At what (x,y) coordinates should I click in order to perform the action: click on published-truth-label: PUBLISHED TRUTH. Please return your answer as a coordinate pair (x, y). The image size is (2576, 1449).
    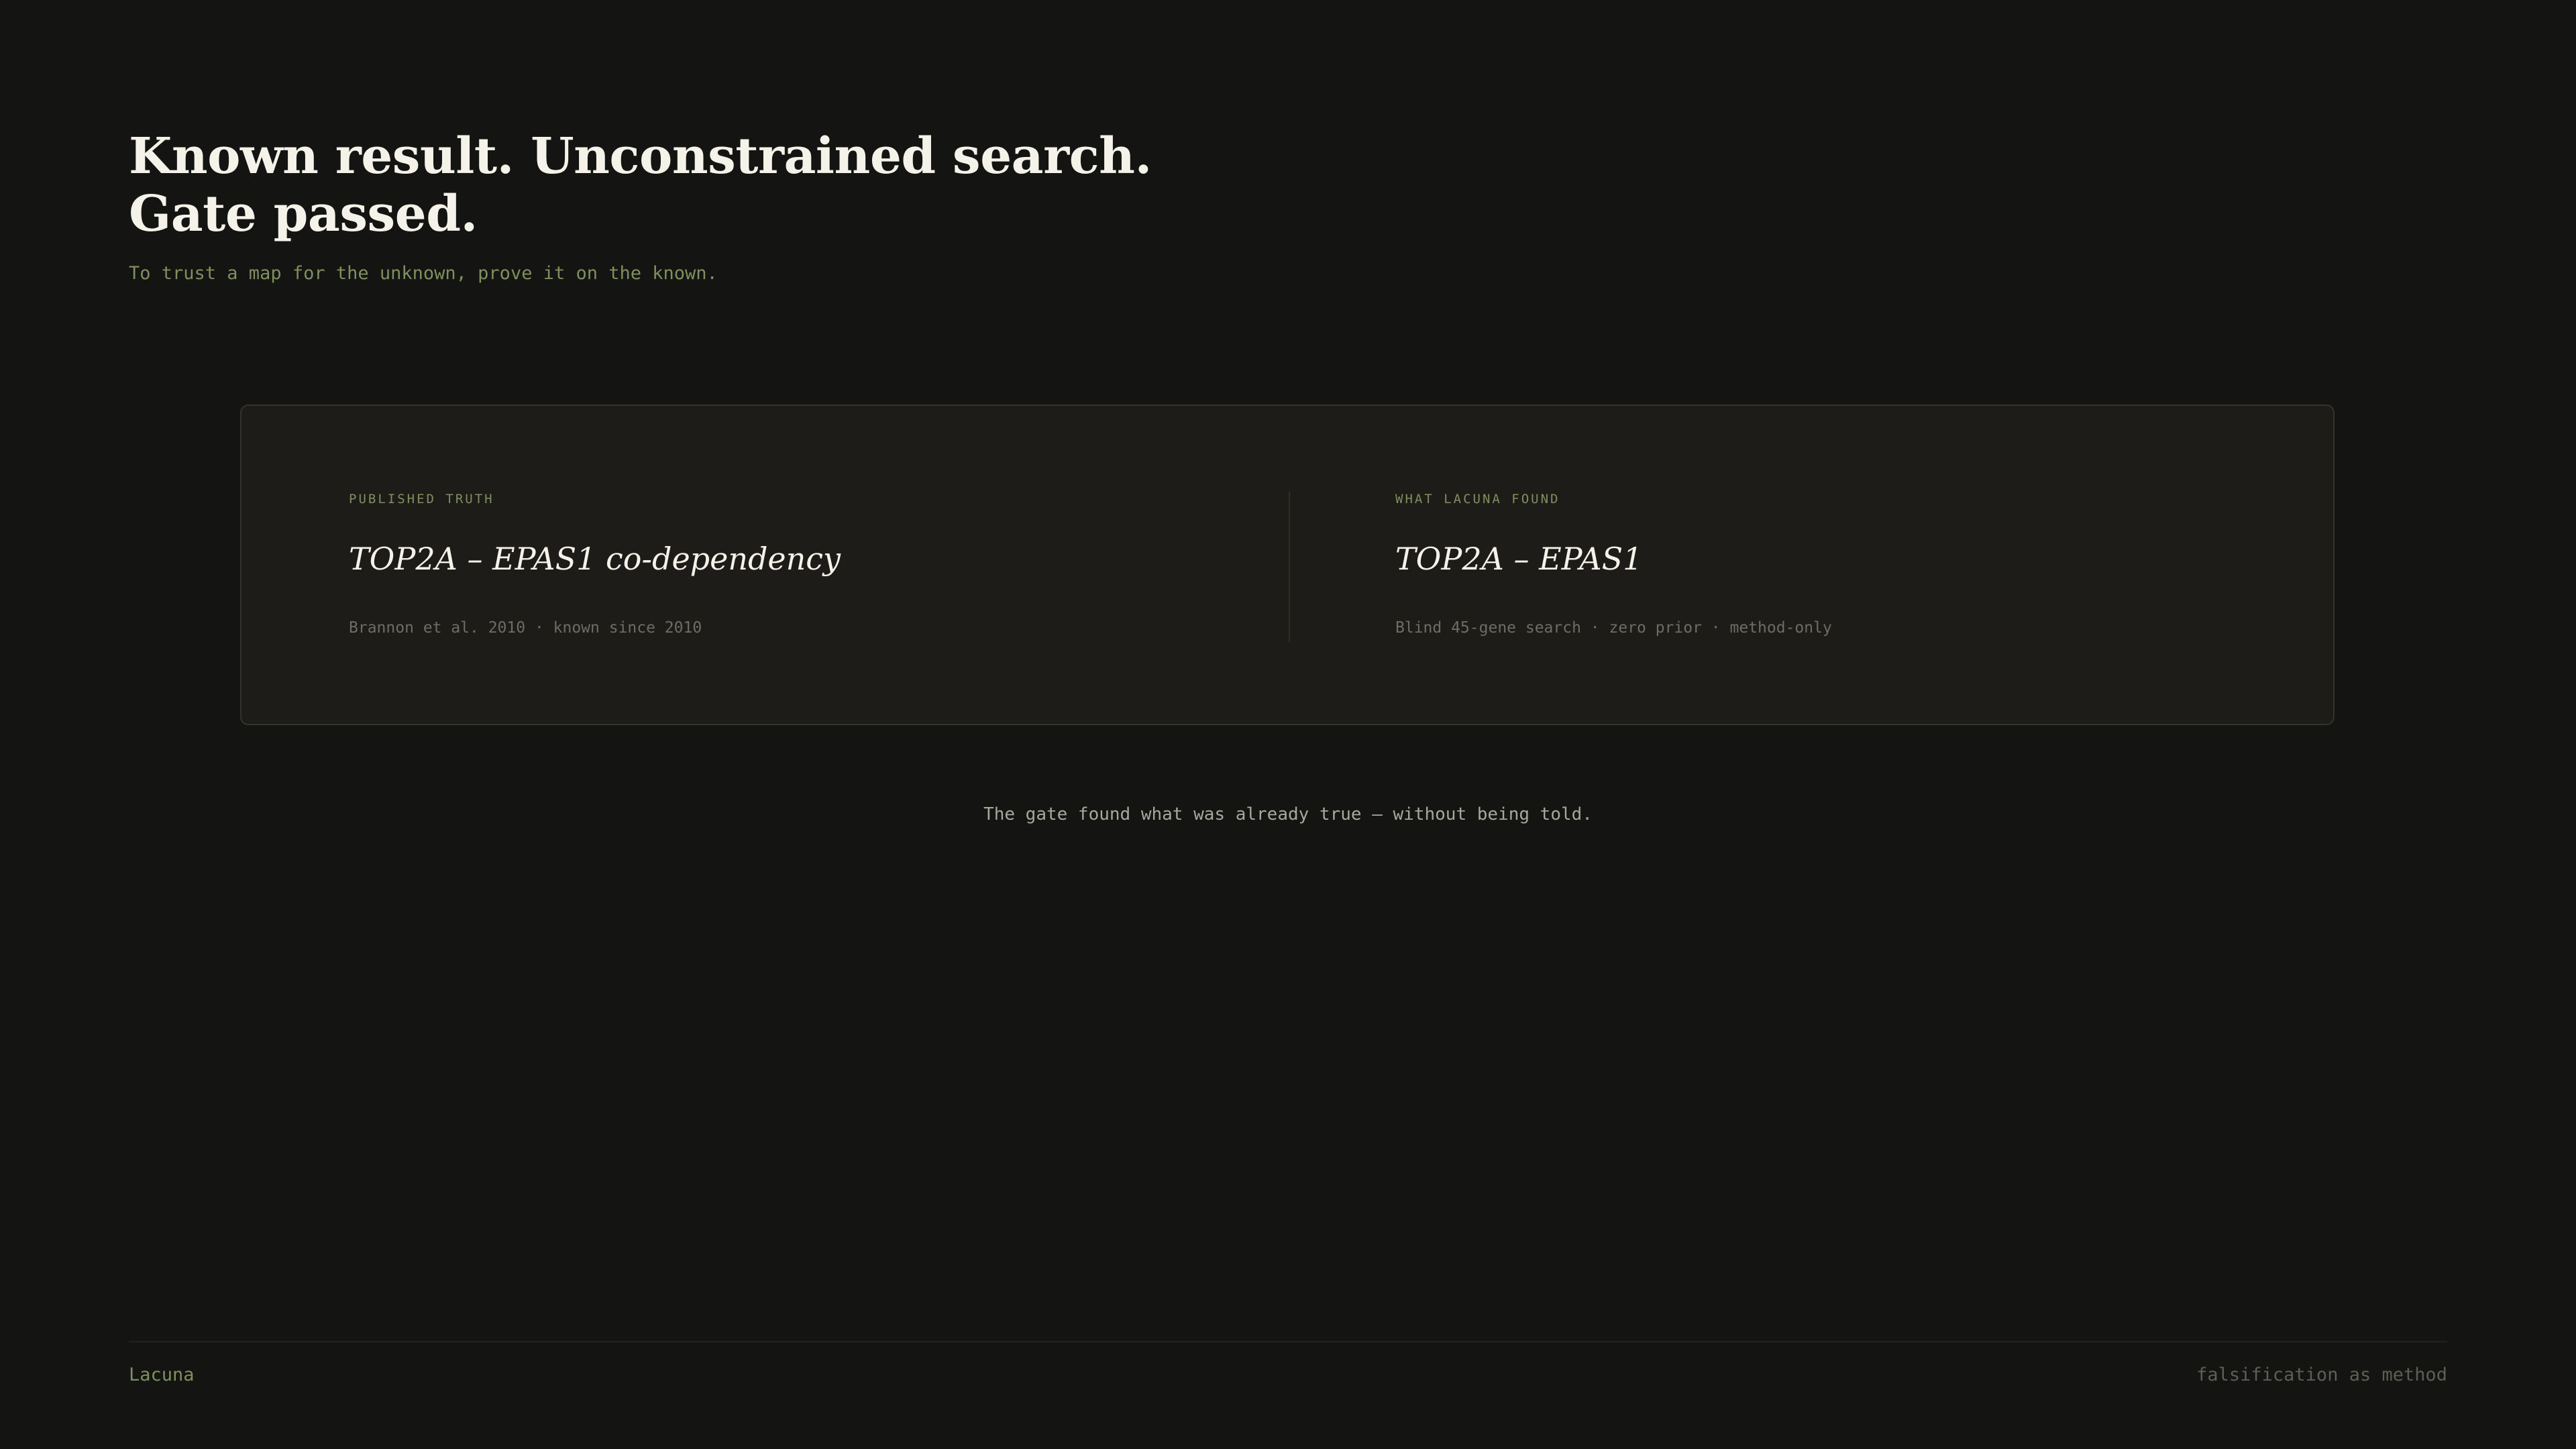
    Looking at the image, I should click on (421, 499).